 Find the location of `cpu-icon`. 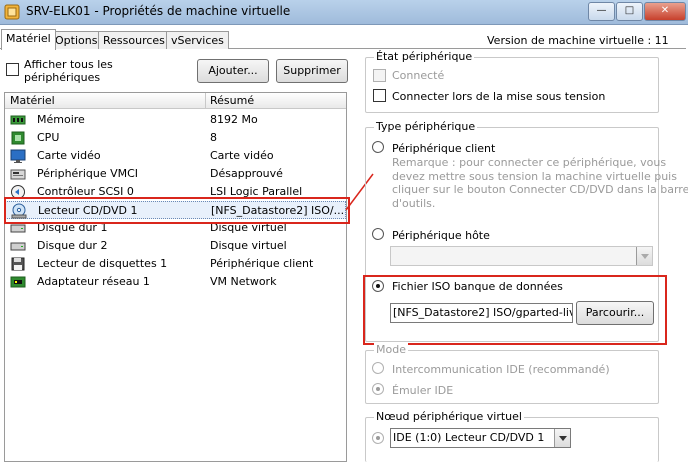

cpu-icon is located at coordinates (18, 138).